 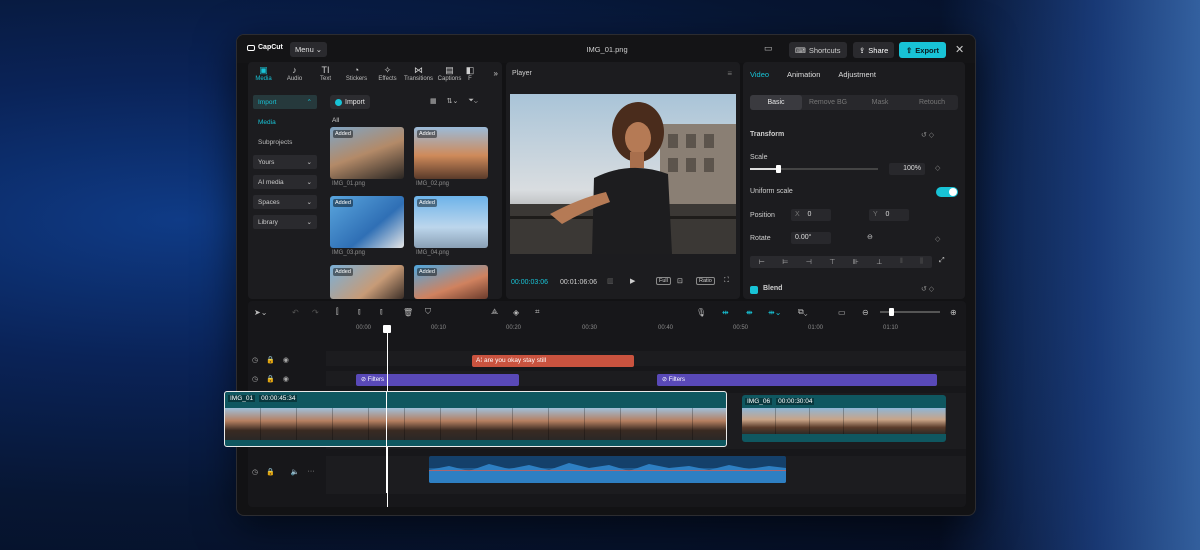 What do you see at coordinates (260, 312) in the screenshot?
I see `select-tool-icon: ➤⌄` at bounding box center [260, 312].